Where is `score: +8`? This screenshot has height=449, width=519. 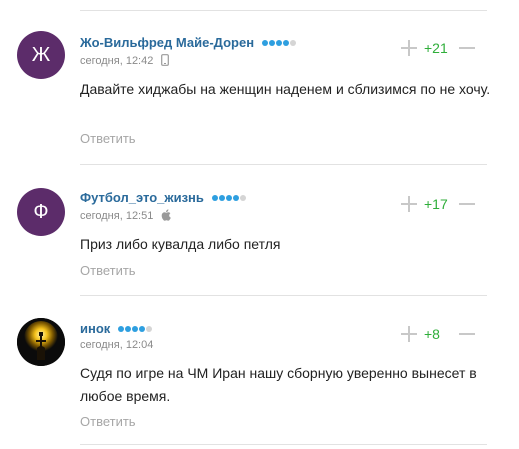
score: +8 is located at coordinates (432, 334).